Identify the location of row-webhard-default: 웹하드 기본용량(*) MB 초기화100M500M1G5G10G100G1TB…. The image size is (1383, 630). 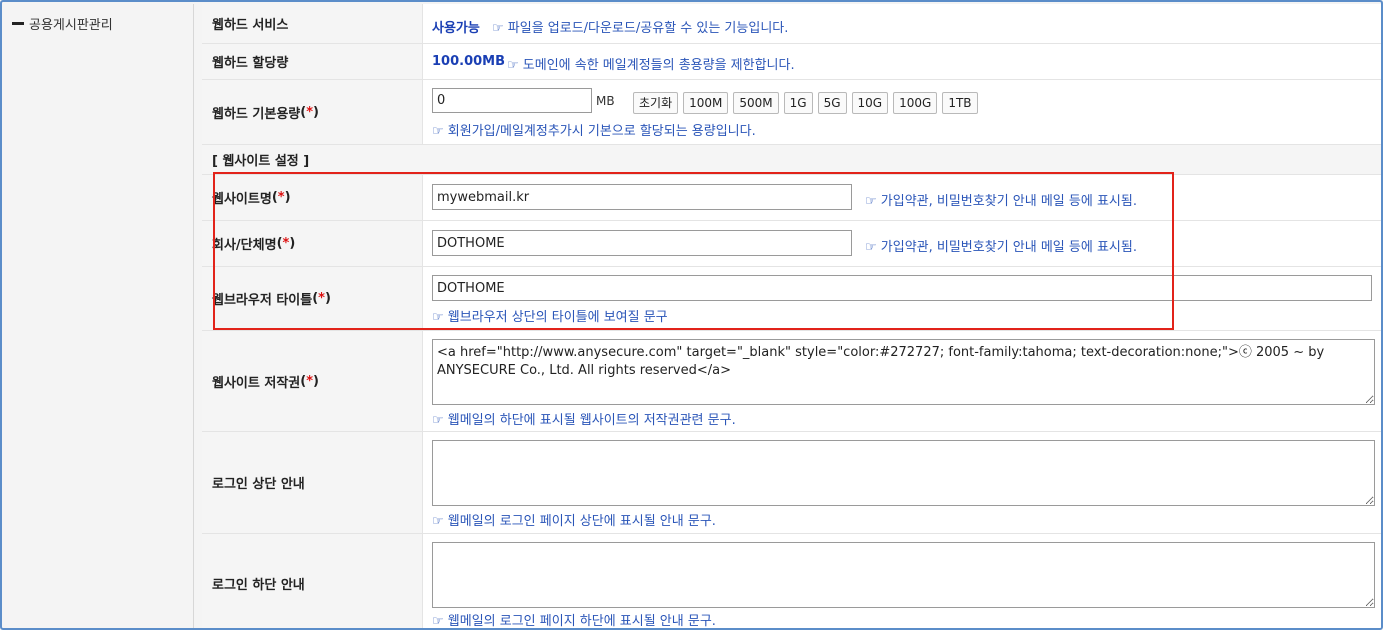
(791, 112).